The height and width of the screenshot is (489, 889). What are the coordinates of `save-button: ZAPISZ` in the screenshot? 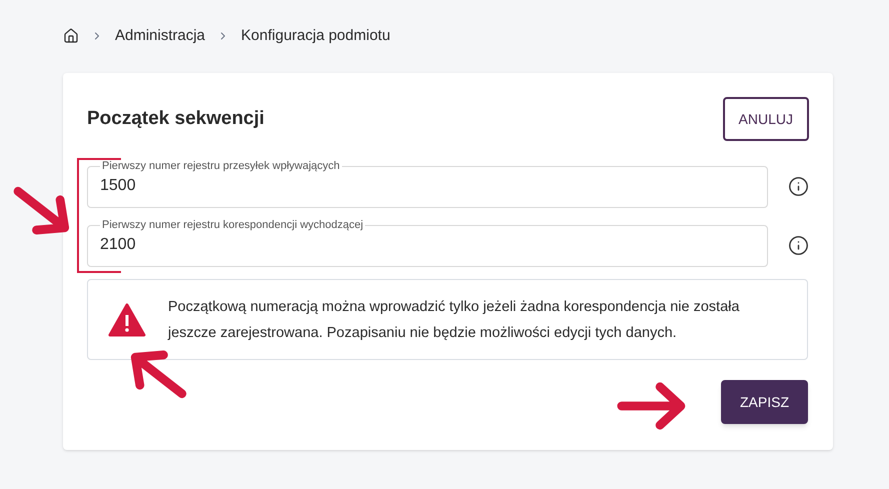 It's located at (764, 402).